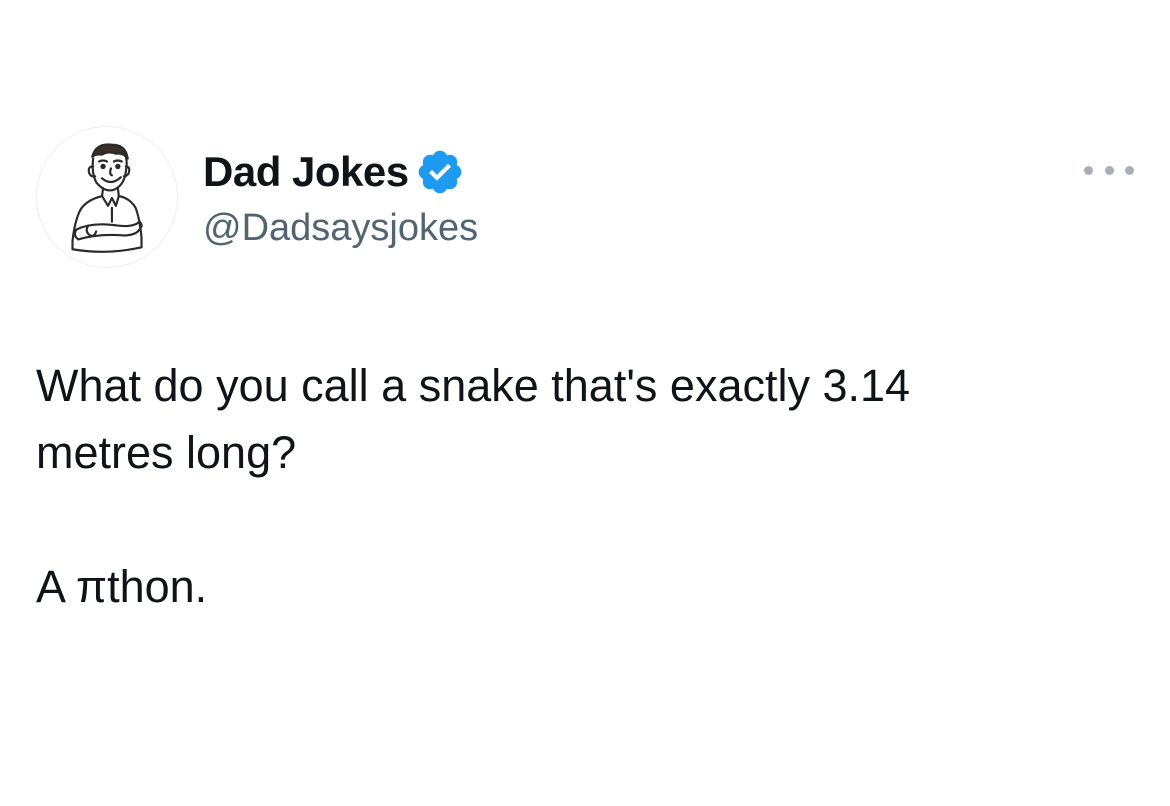 This screenshot has width=1170, height=806. What do you see at coordinates (340, 228) in the screenshot?
I see `author-handle: @Dadsaysjokes` at bounding box center [340, 228].